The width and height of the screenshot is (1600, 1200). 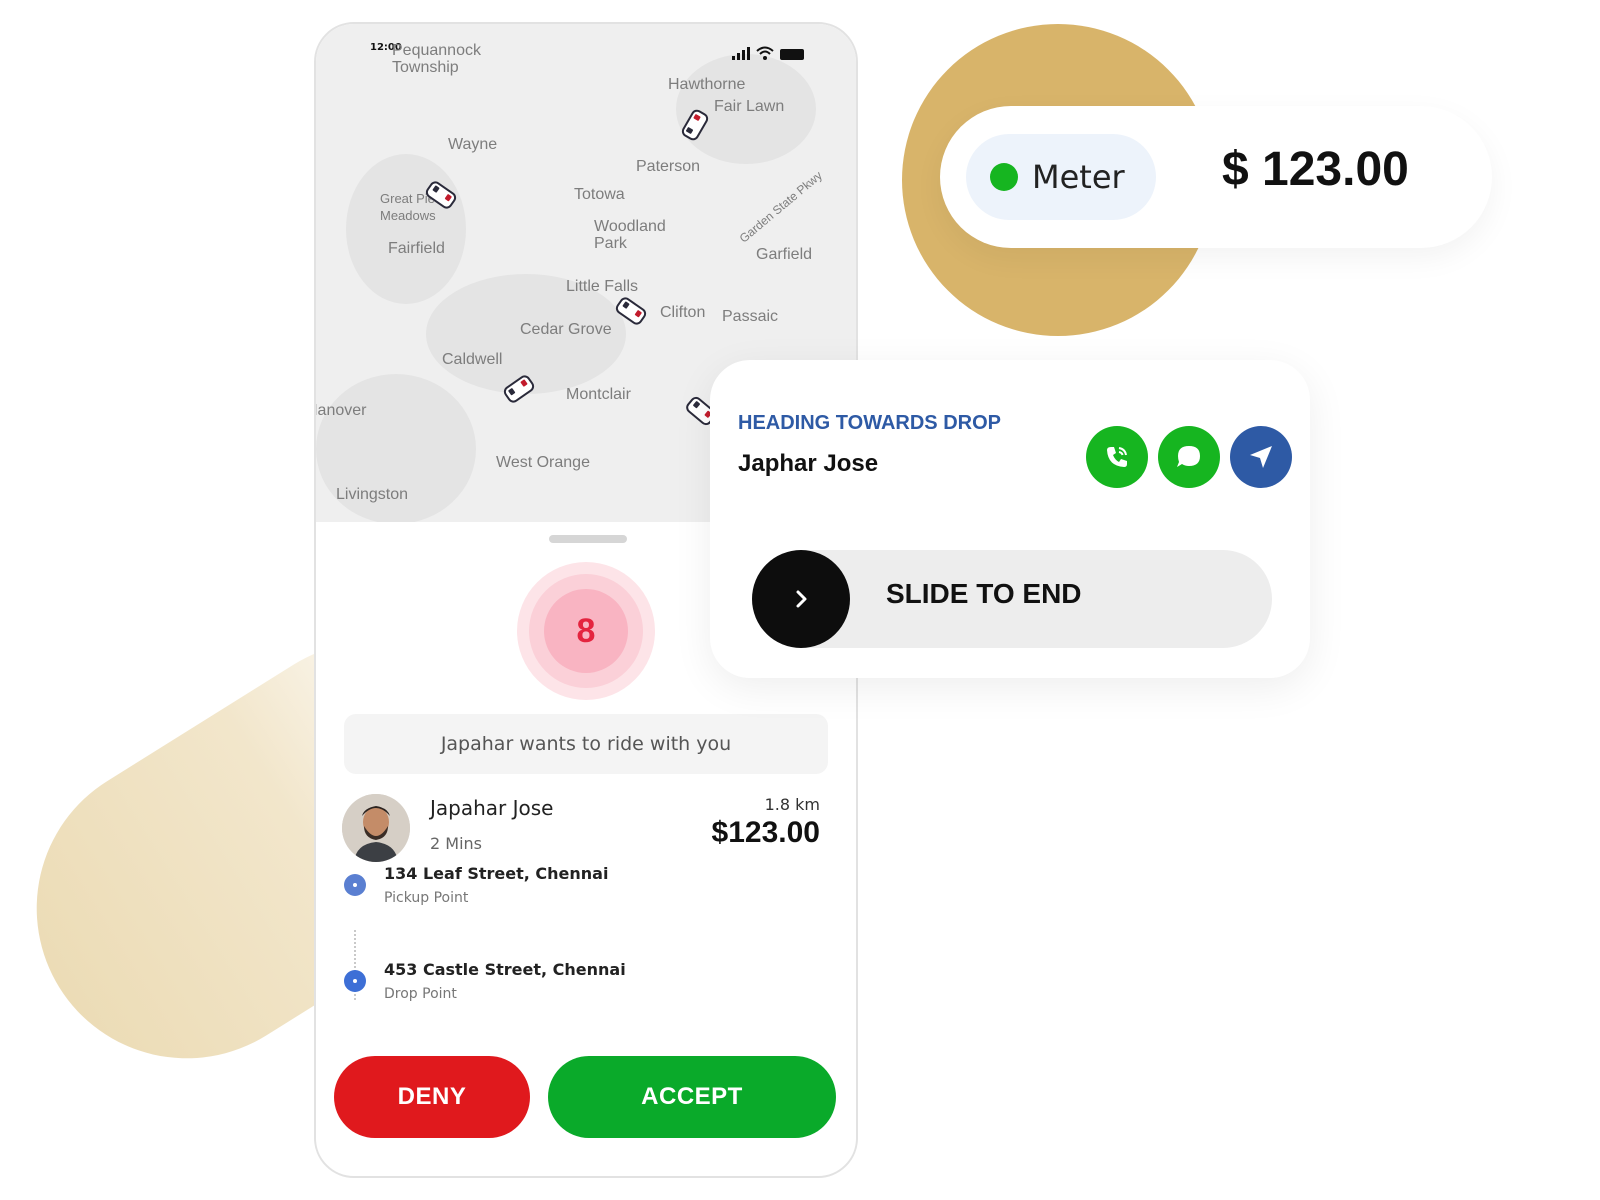 What do you see at coordinates (456, 843) in the screenshot?
I see `rider-eta: 2 Mins` at bounding box center [456, 843].